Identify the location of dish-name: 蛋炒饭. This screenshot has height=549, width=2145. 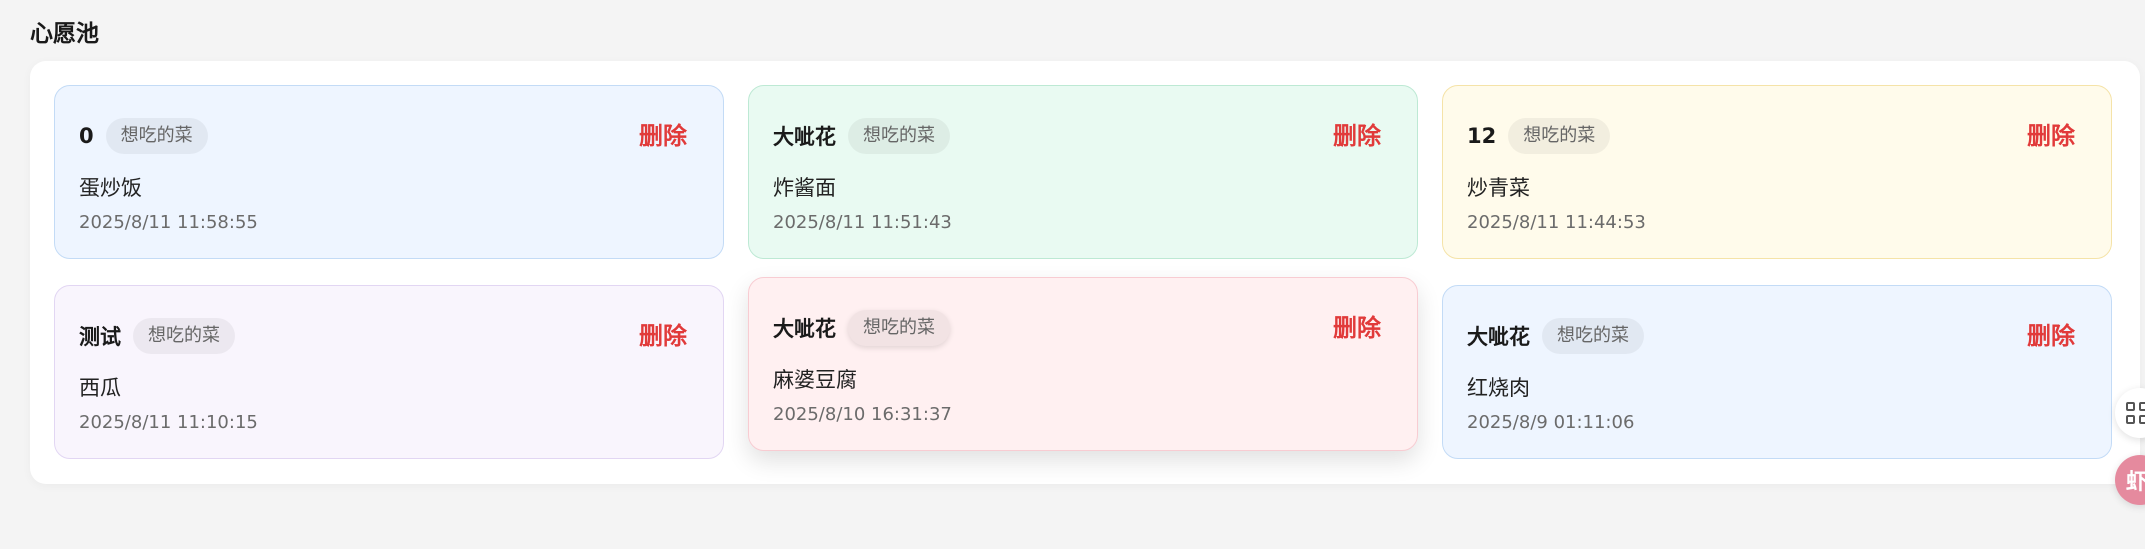
(110, 188).